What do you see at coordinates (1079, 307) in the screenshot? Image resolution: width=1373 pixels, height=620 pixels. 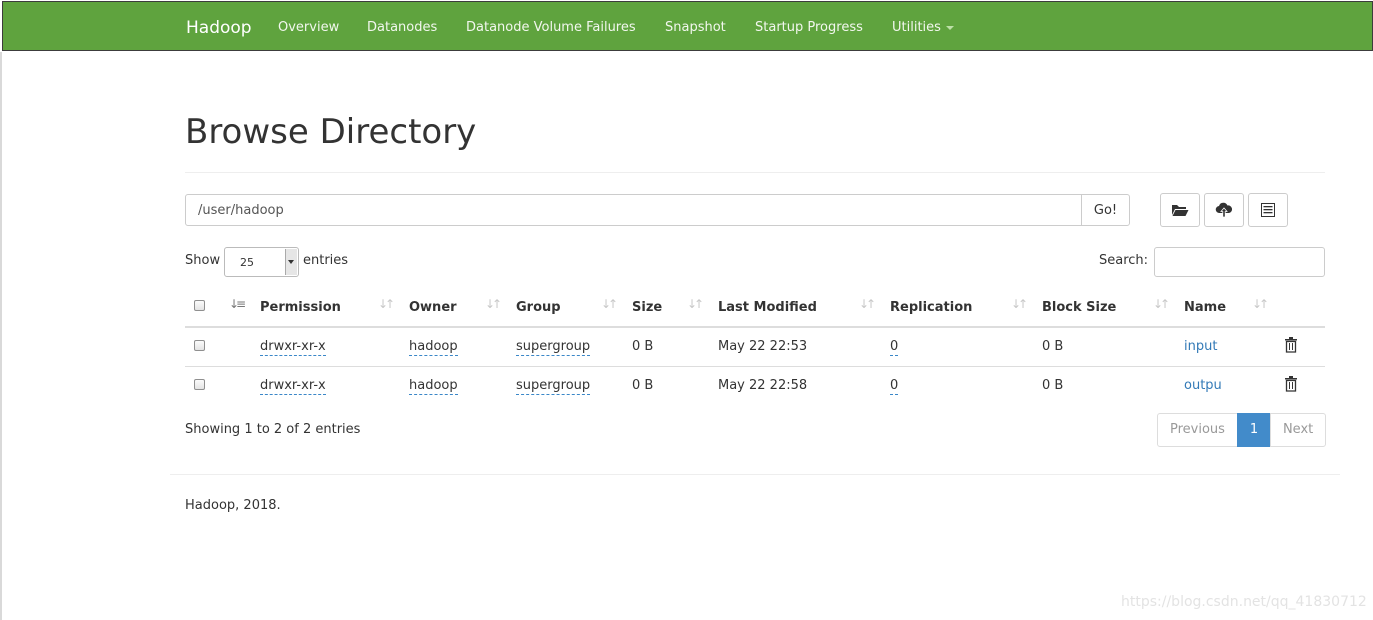 I see `col-block-size: Block Size` at bounding box center [1079, 307].